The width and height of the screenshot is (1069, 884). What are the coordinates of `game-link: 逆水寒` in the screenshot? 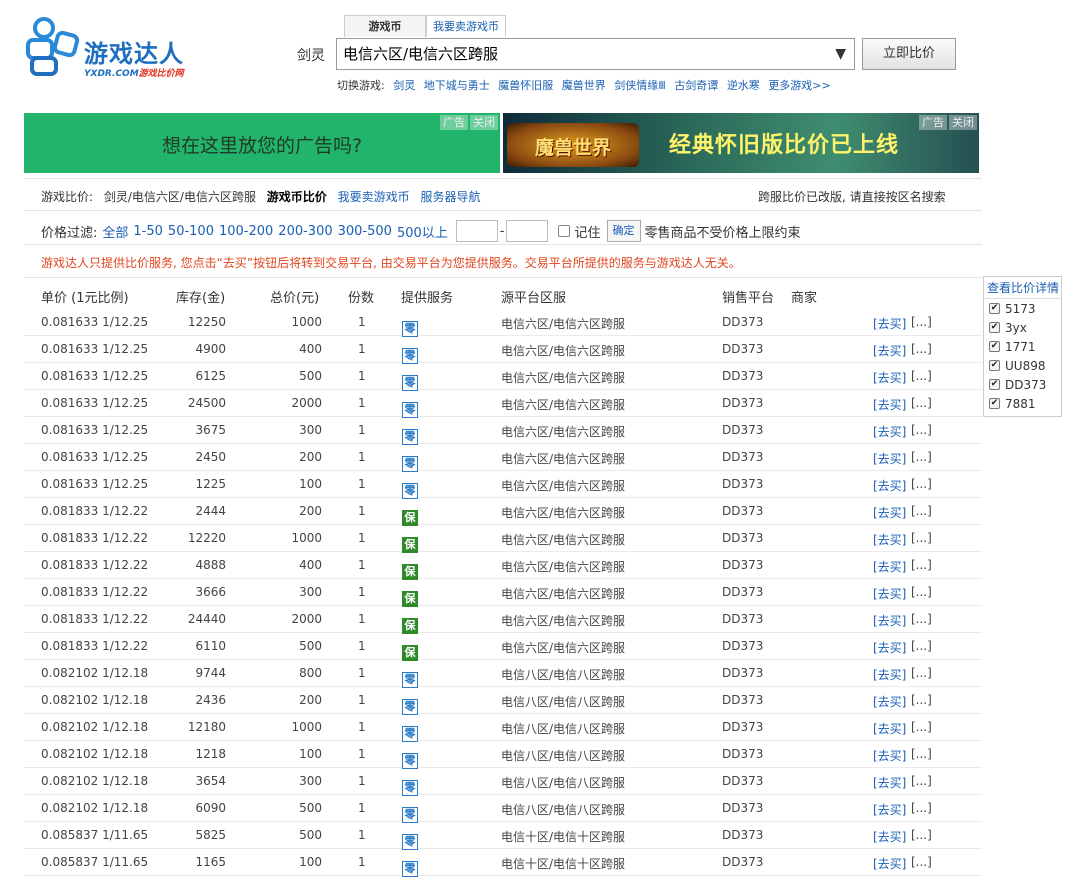 It's located at (743, 85).